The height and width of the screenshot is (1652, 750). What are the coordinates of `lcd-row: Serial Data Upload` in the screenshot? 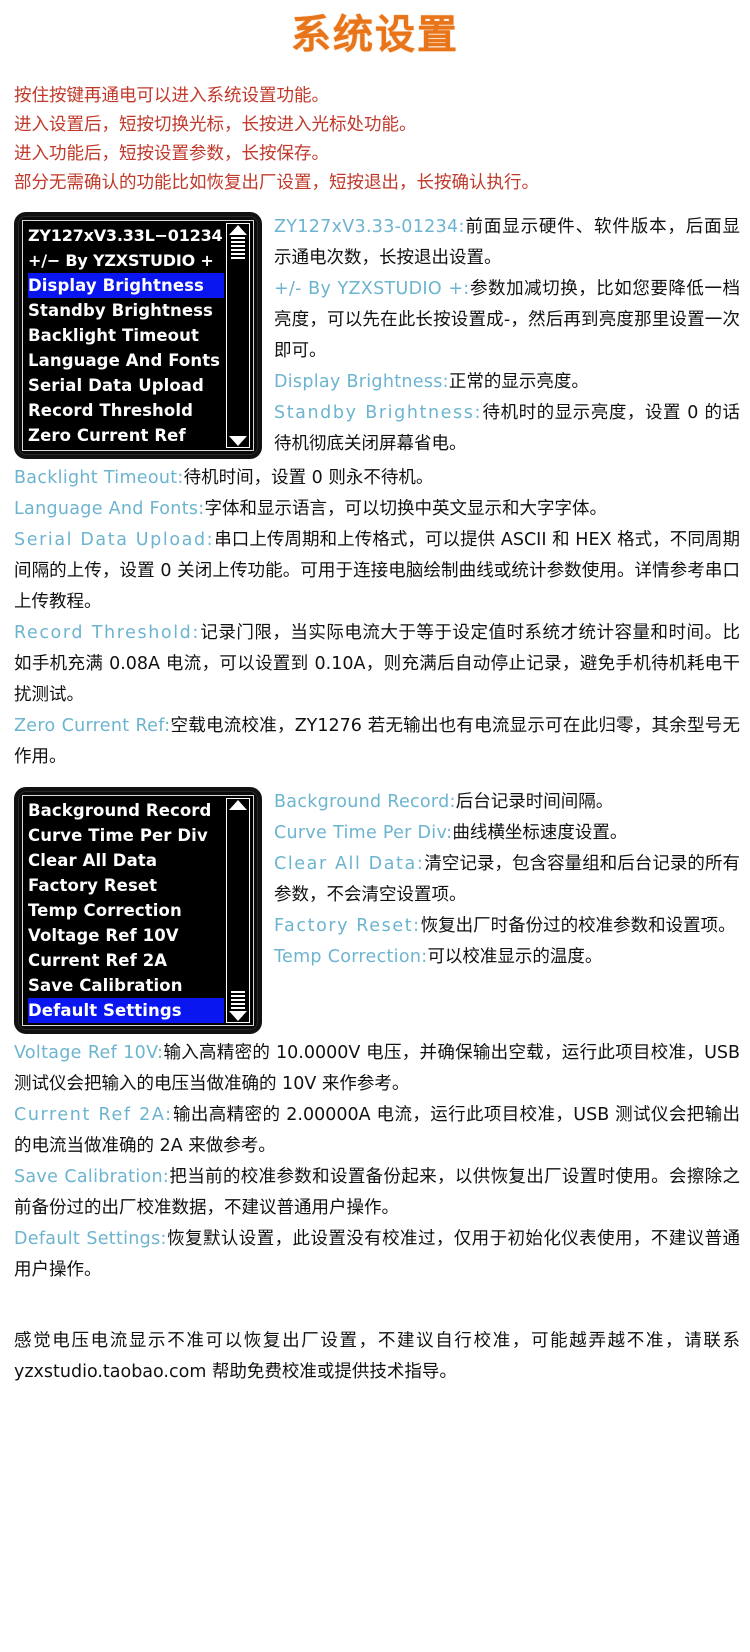 It's located at (126, 385).